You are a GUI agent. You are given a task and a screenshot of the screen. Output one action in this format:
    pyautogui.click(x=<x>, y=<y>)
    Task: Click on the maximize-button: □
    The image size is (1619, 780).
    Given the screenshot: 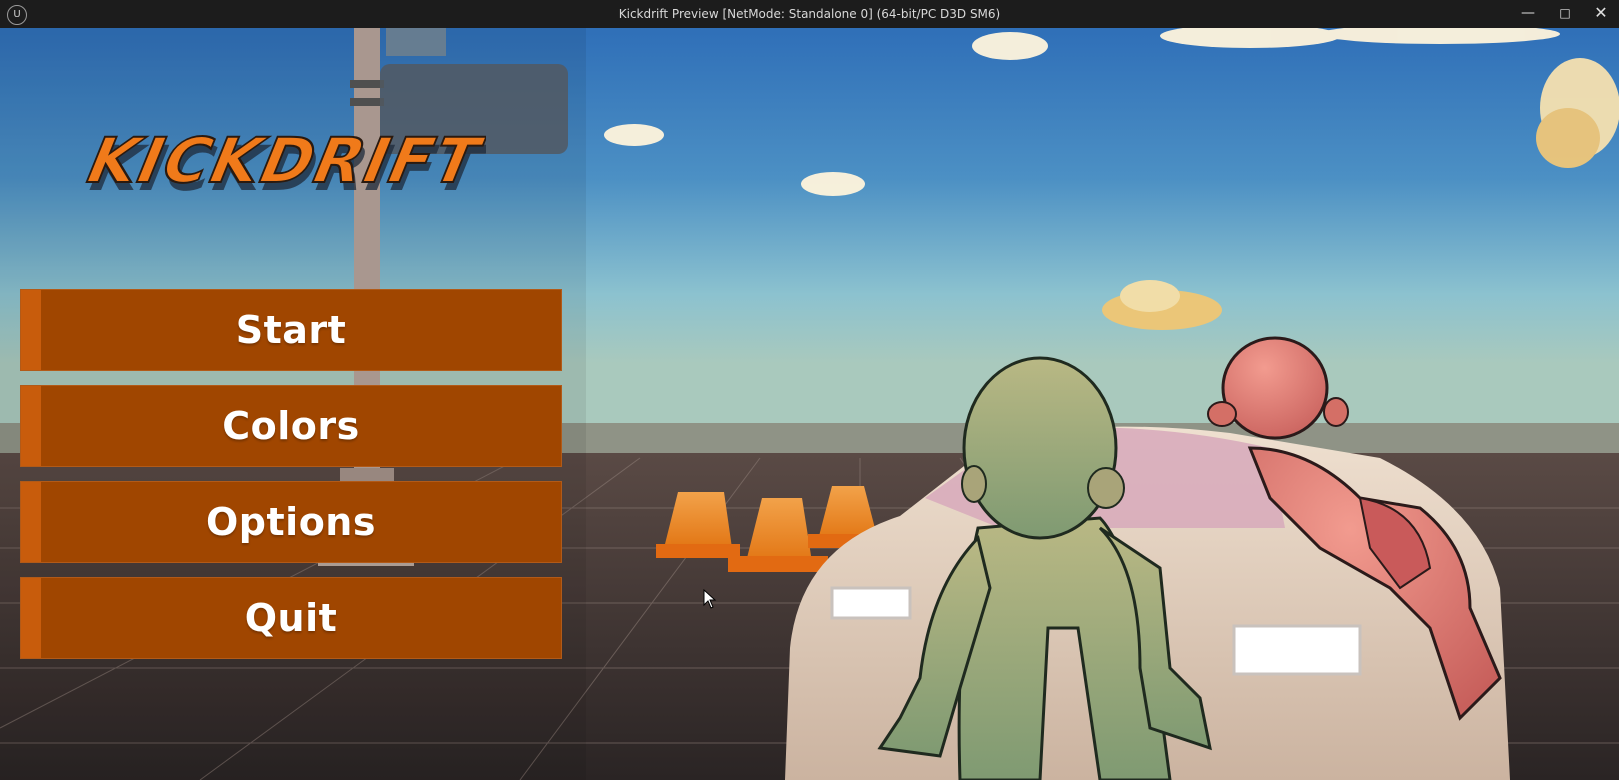 What is the action you would take?
    pyautogui.click(x=1565, y=14)
    